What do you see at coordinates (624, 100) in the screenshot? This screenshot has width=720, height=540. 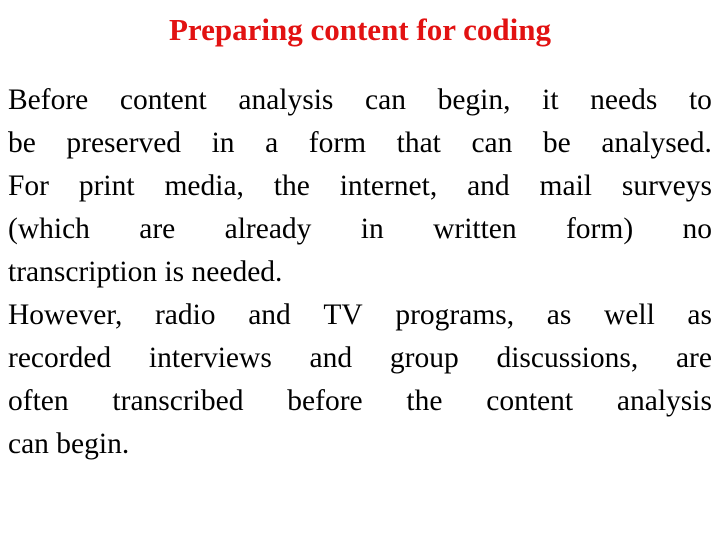 I see `text-word: needs` at bounding box center [624, 100].